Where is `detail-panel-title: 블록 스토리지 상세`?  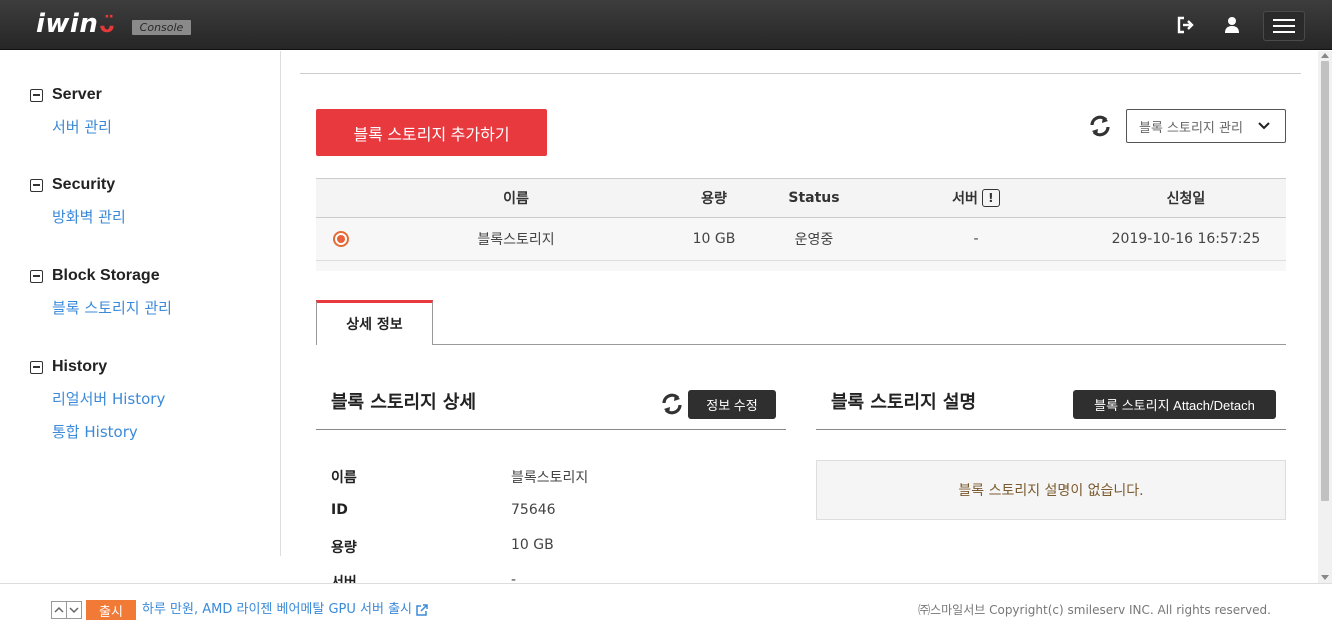
detail-panel-title: 블록 스토리지 상세 is located at coordinates (404, 402).